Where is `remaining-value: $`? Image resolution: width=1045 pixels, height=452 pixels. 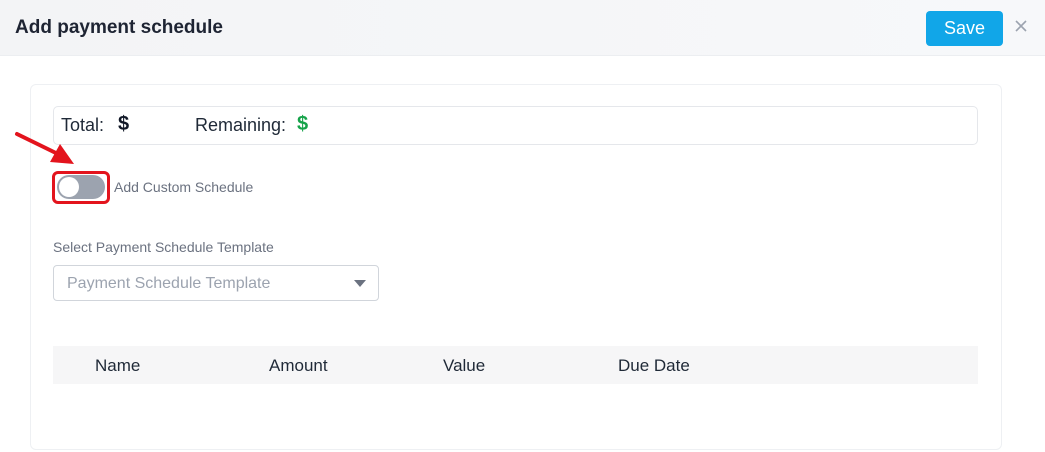
remaining-value: $ is located at coordinates (303, 124).